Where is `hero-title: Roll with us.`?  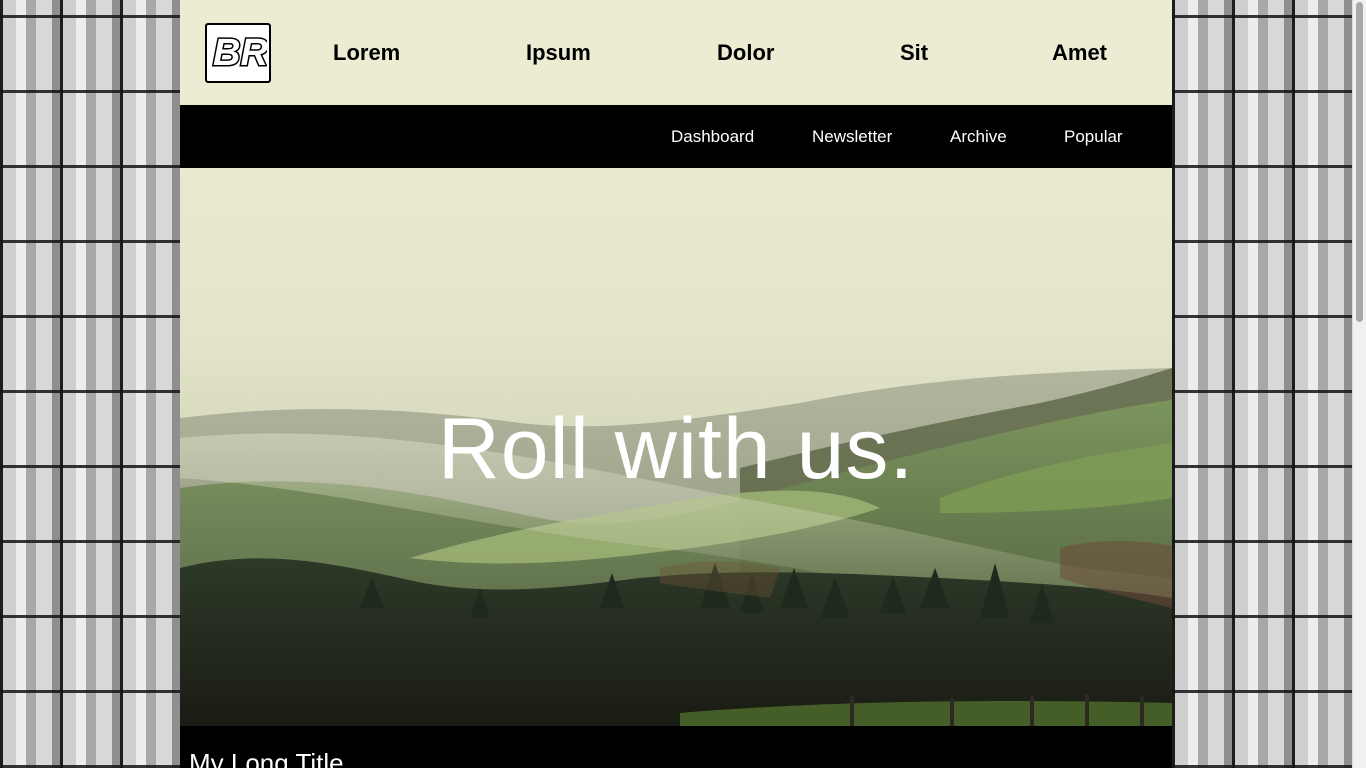
hero-title: Roll with us. is located at coordinates (676, 449).